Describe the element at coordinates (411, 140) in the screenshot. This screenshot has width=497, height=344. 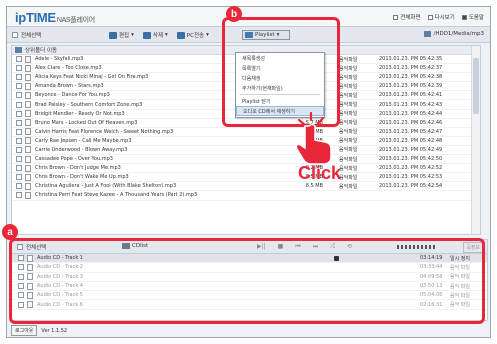
I see `file-date: 2013.01.23. PM 05:42:48` at that location.